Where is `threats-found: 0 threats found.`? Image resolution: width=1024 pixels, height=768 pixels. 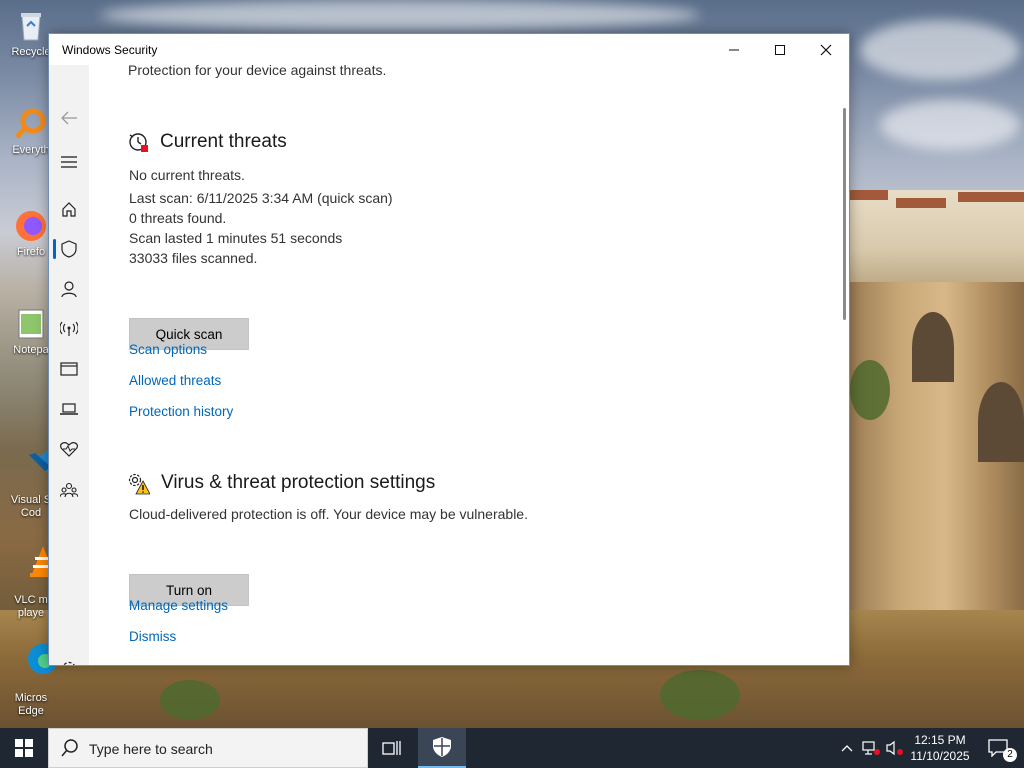 threats-found: 0 threats found. is located at coordinates (178, 218).